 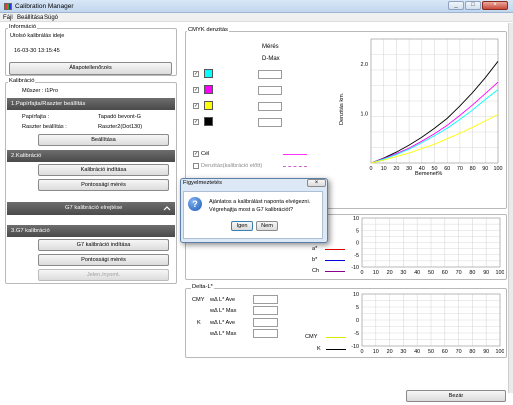 What do you see at coordinates (196, 106) in the screenshot?
I see `yellow-checkbox: ✓` at bounding box center [196, 106].